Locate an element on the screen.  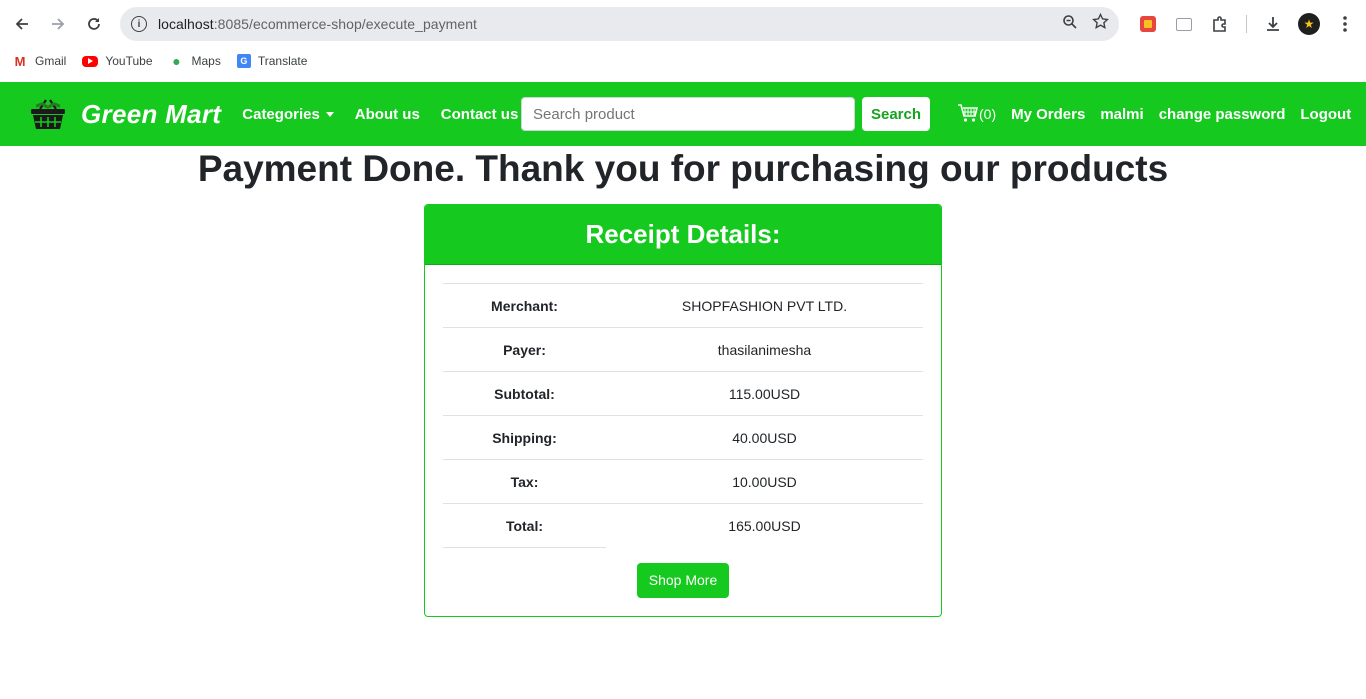
receipt-value: 40.00USD is located at coordinates (764, 437).